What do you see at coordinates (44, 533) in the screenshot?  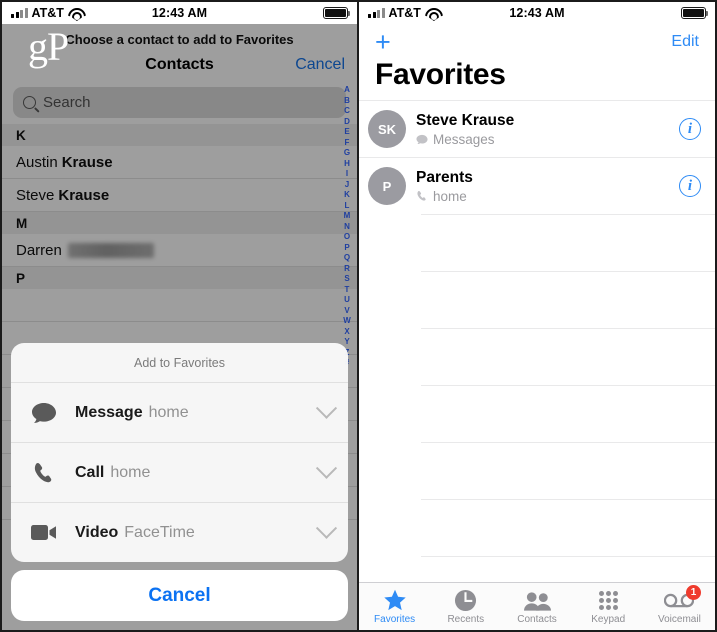 I see `video-camera-icon` at bounding box center [44, 533].